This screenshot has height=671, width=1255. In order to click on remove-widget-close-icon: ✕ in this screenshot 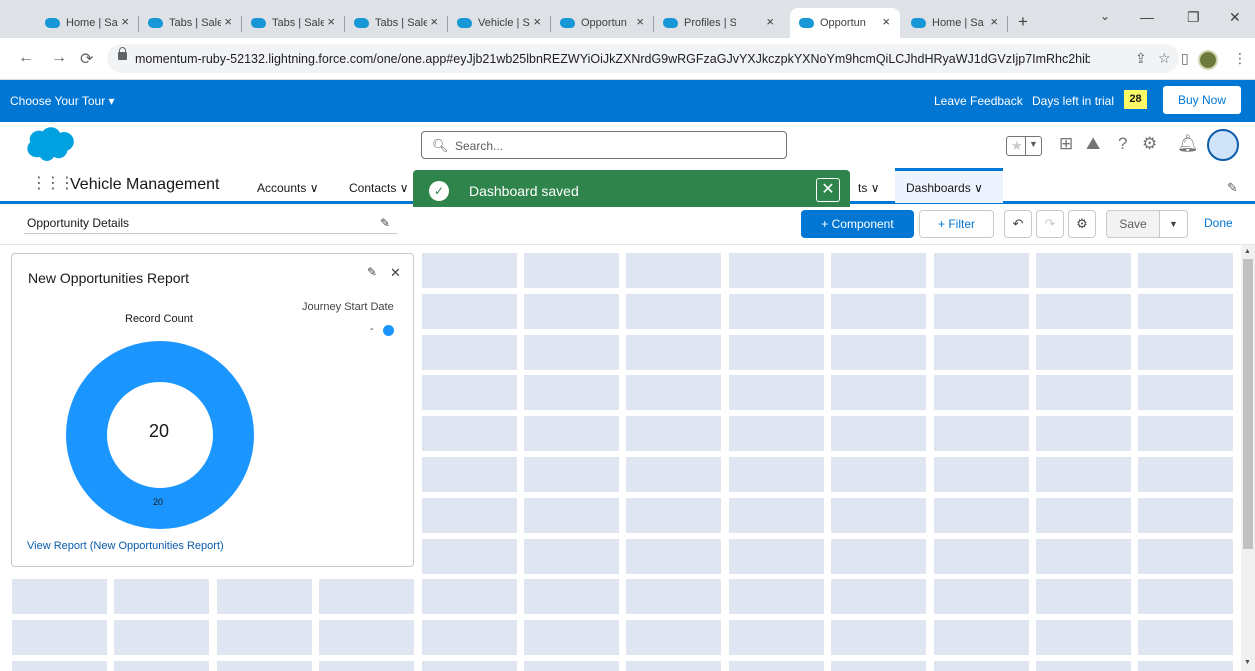, I will do `click(395, 273)`.